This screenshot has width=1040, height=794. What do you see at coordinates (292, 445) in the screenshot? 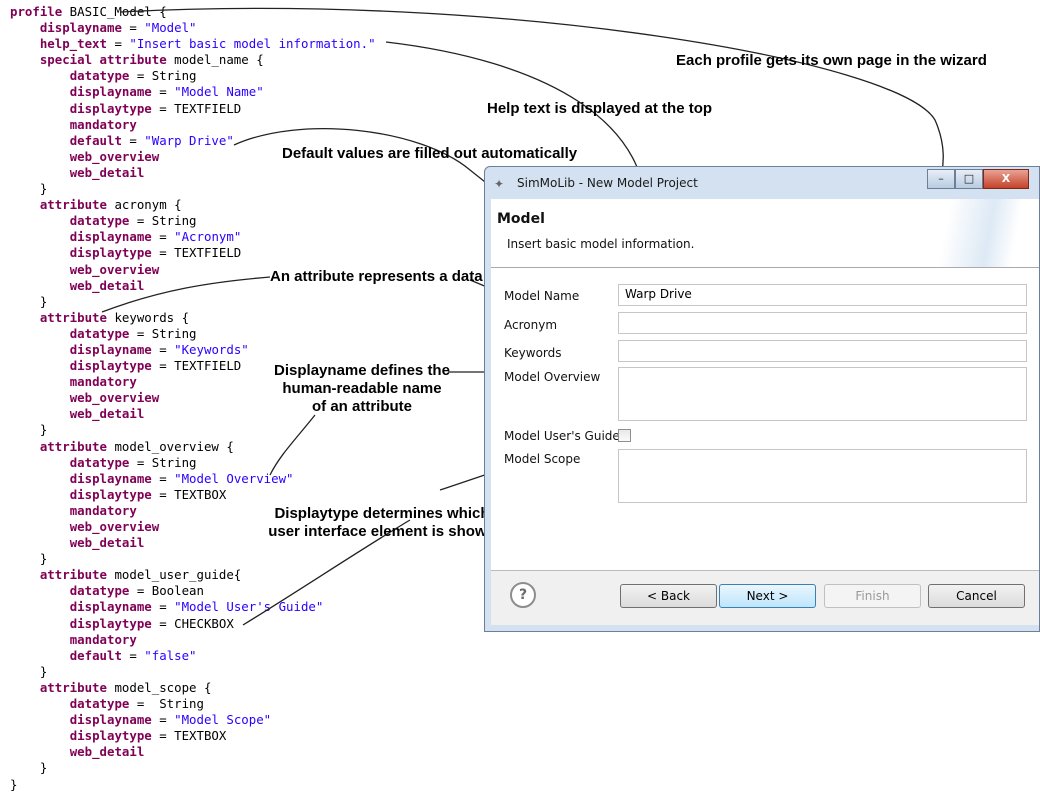
I see `arrow-displayname-source` at bounding box center [292, 445].